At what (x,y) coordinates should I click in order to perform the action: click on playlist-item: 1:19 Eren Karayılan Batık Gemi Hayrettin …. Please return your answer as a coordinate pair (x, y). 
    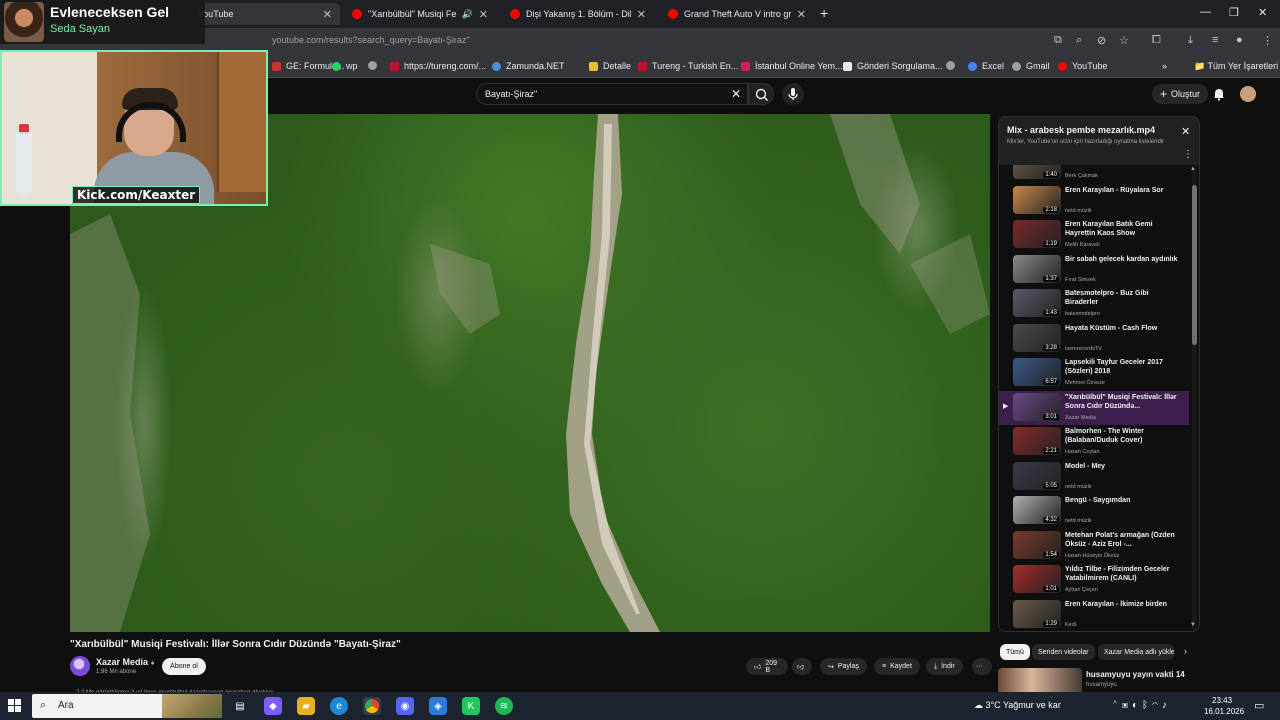
    Looking at the image, I should click on (1094, 235).